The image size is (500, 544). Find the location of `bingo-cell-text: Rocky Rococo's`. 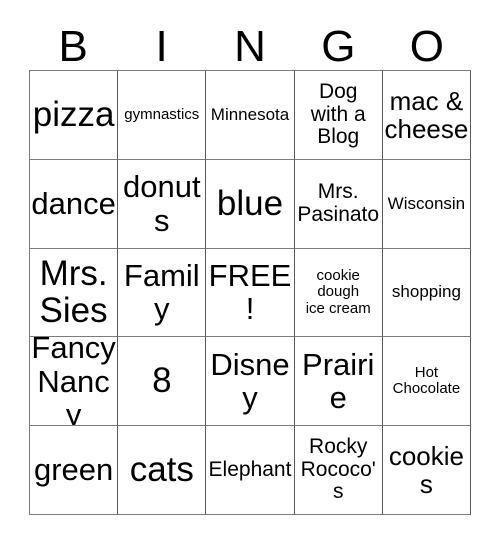

bingo-cell-text: Rocky Rococo's is located at coordinates (338, 469).